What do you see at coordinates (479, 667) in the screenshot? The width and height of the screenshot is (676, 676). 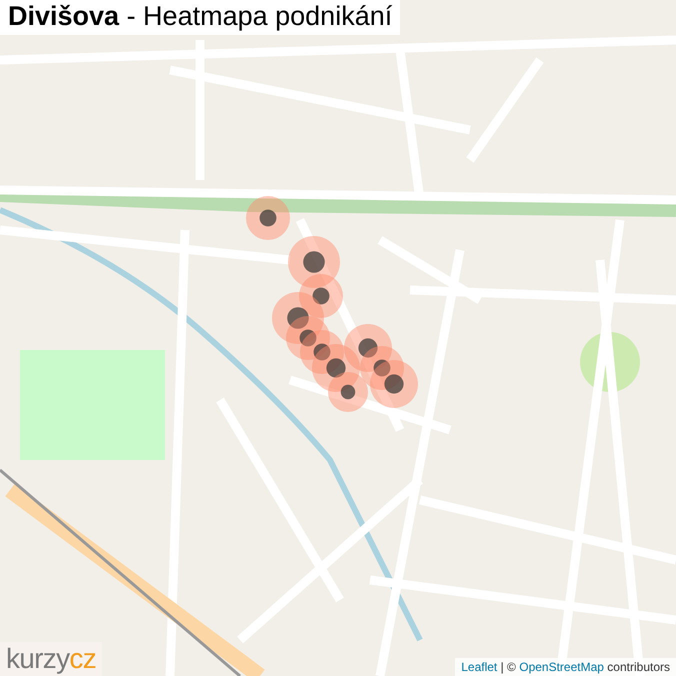 I see `leaflet-link: Leaflet` at bounding box center [479, 667].